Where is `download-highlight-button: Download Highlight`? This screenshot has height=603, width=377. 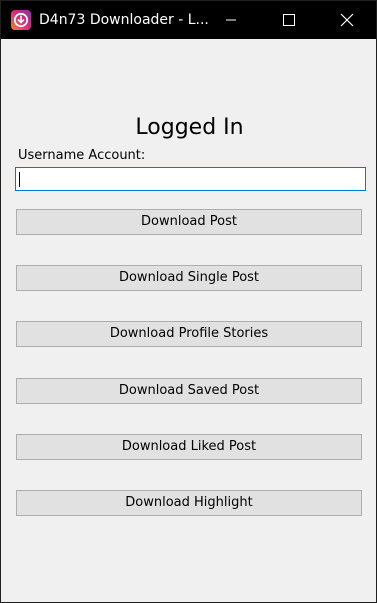
download-highlight-button: Download Highlight is located at coordinates (189, 503).